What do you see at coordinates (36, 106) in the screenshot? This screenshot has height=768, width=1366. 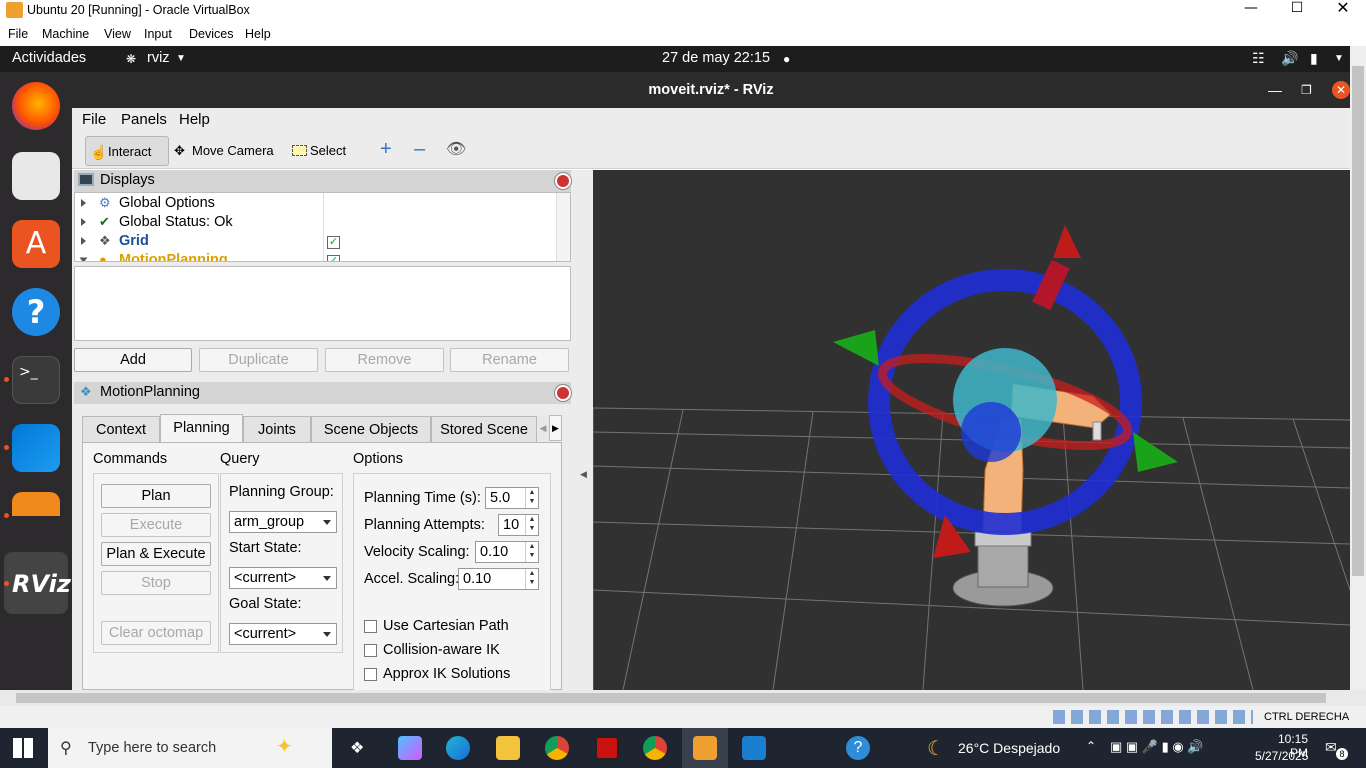 I see `firefox-icon` at bounding box center [36, 106].